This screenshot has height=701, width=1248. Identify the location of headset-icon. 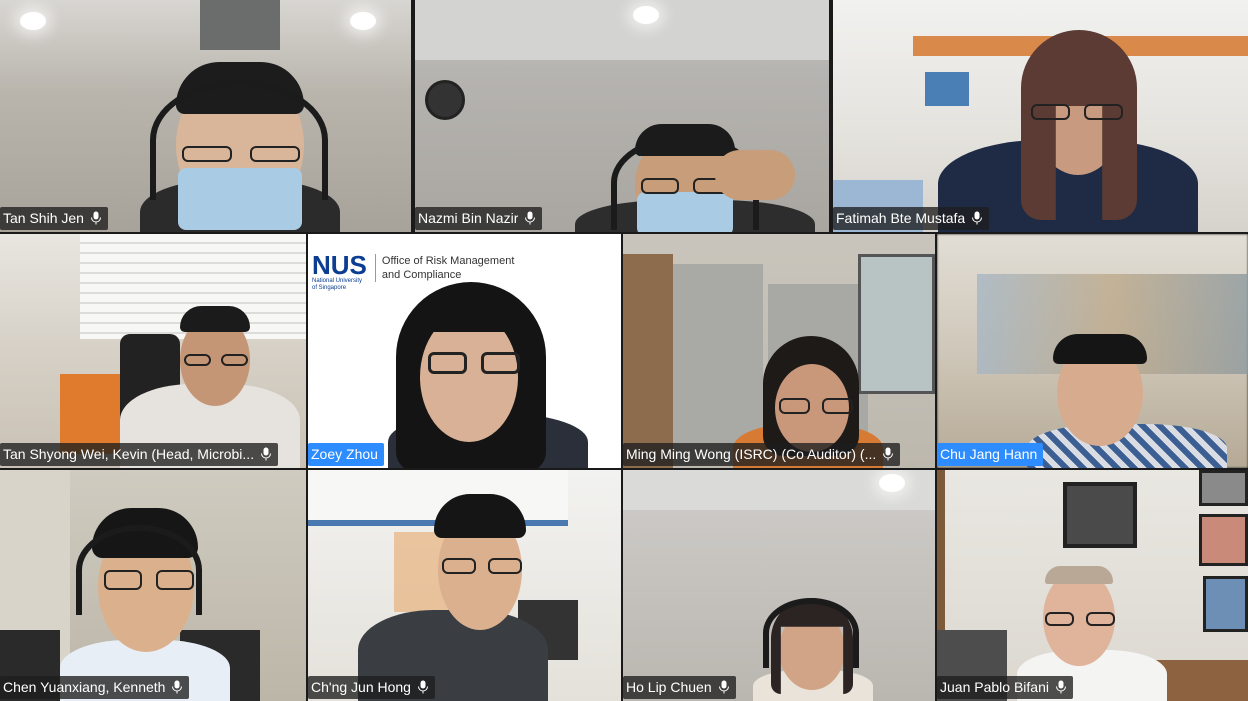
(811, 633).